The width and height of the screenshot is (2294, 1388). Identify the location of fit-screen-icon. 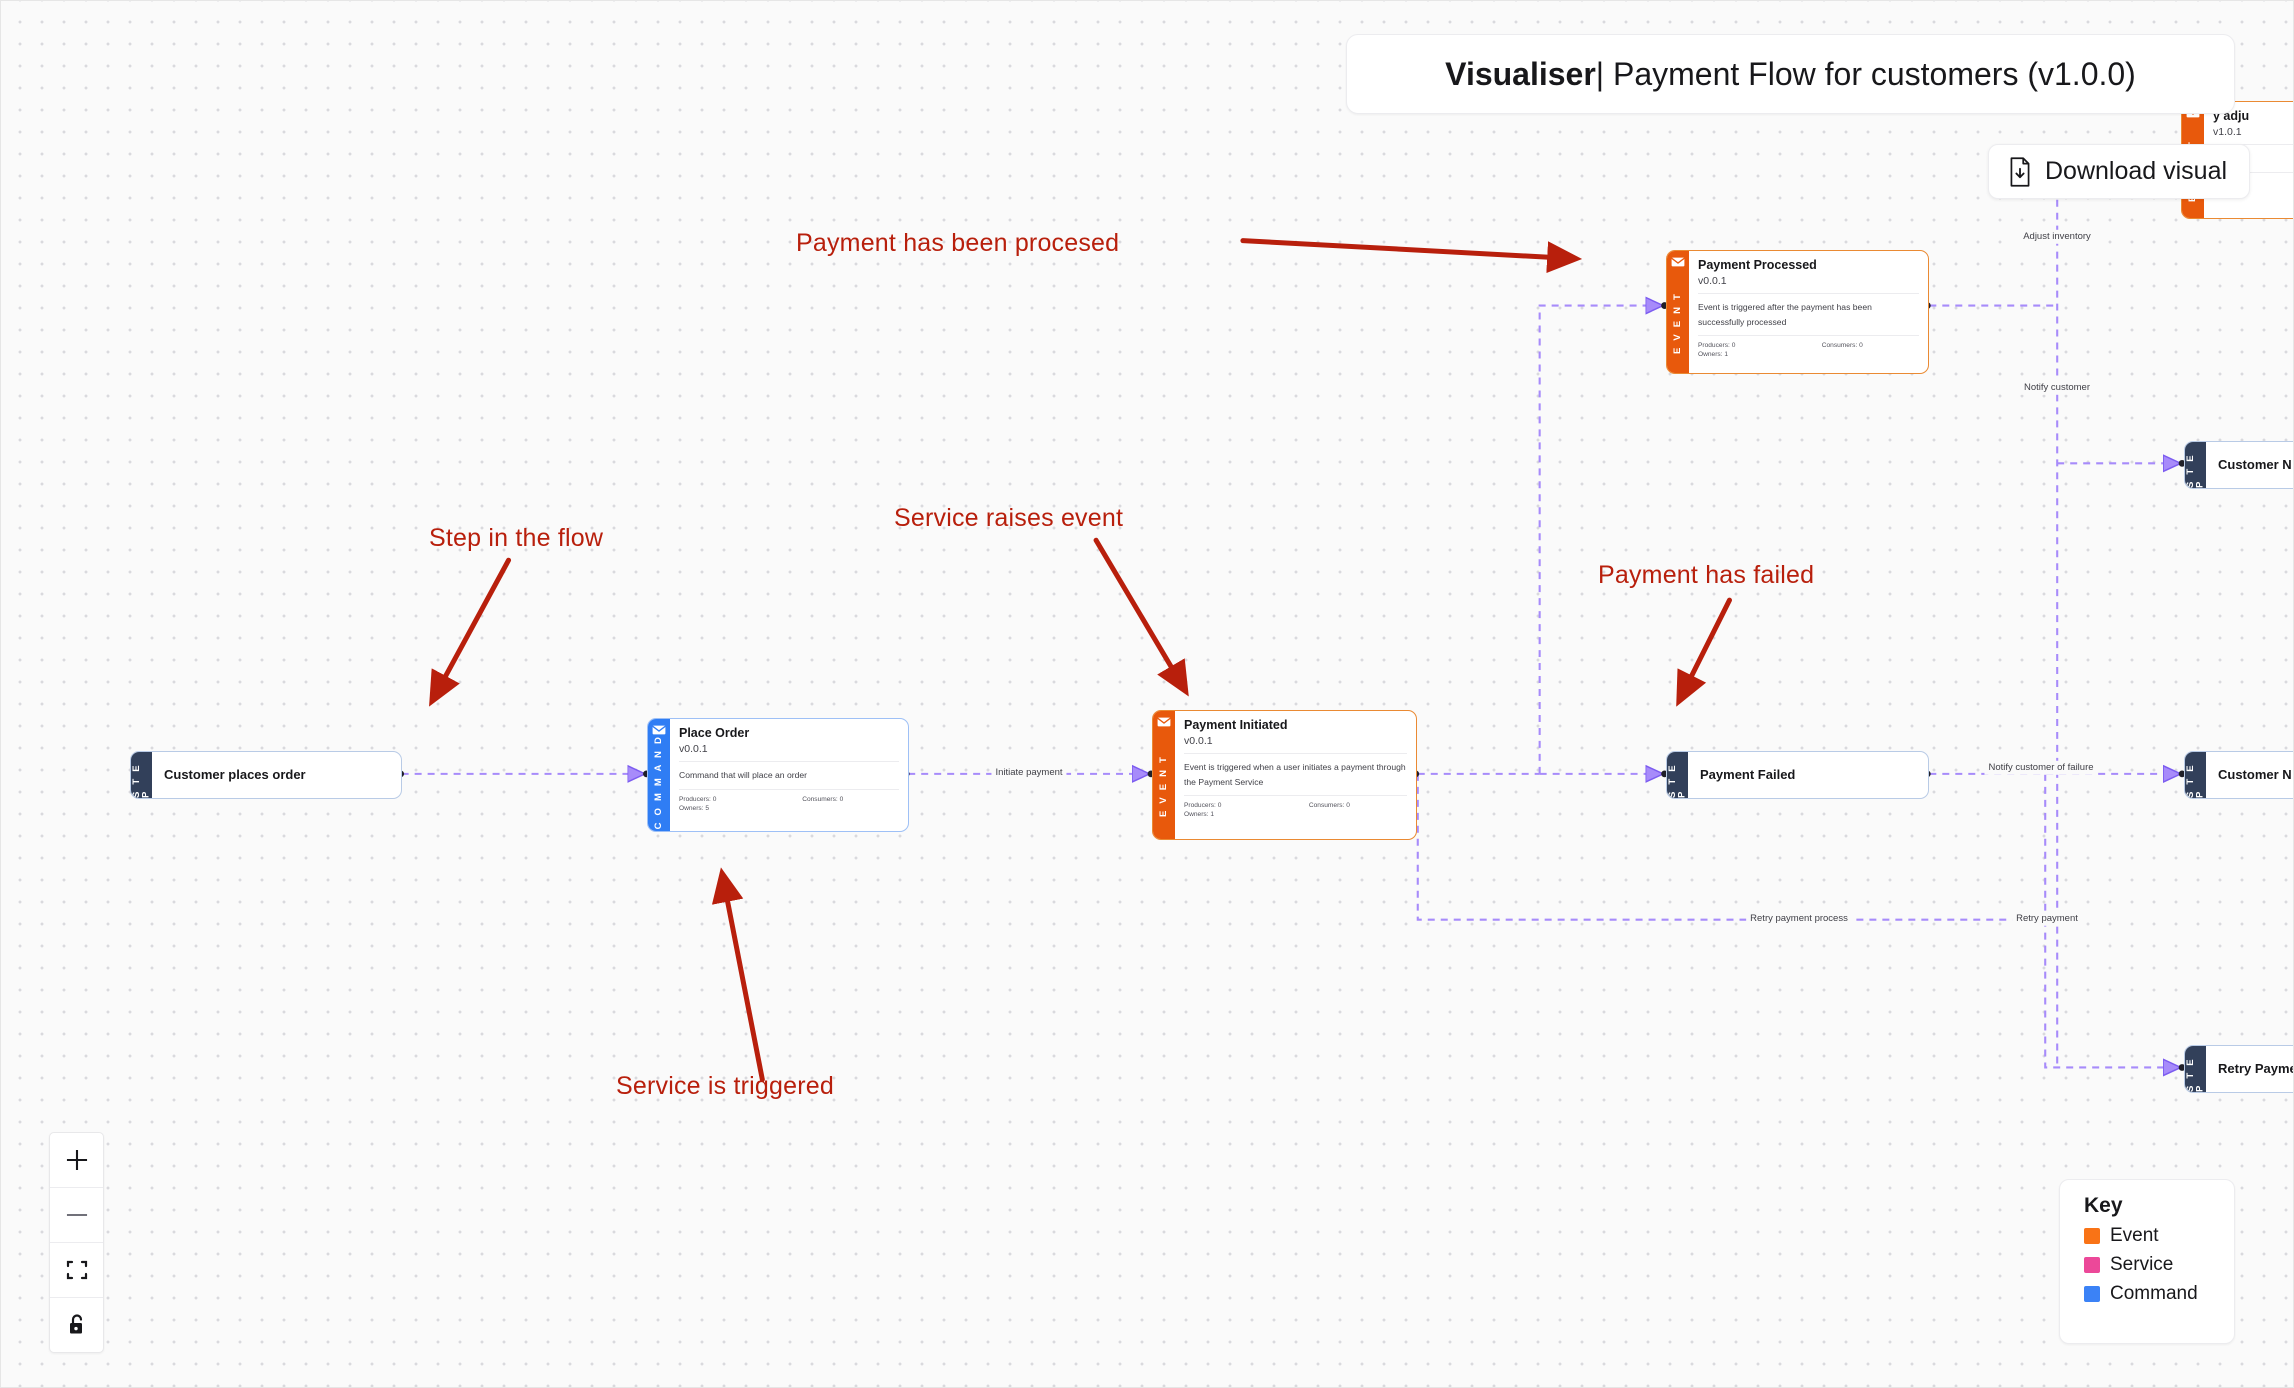
(76, 1270).